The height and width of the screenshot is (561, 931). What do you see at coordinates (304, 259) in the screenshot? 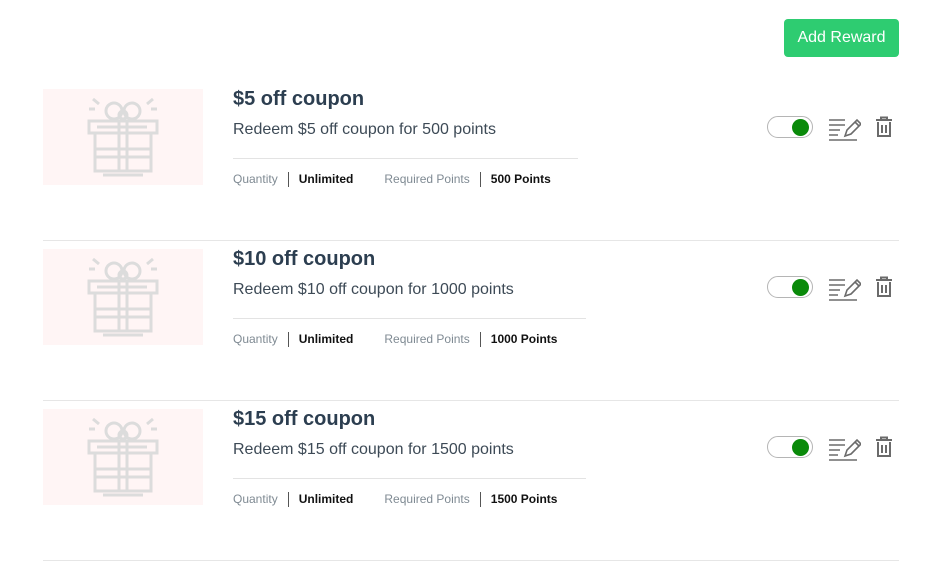
I see `reward-title: $10 off coupon` at bounding box center [304, 259].